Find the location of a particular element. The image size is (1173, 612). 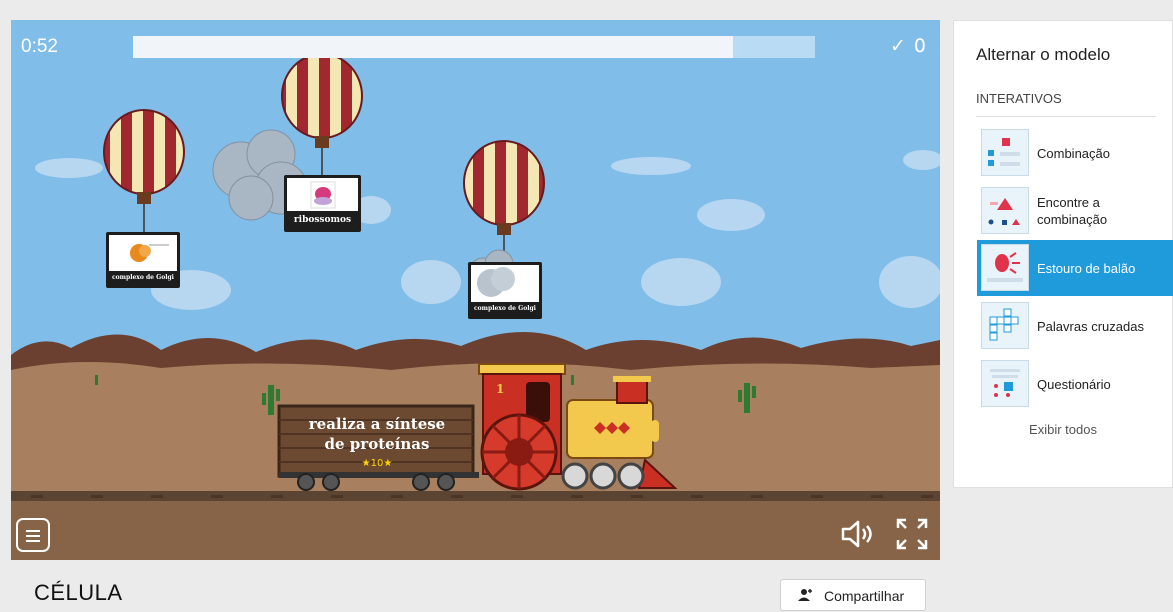

fullscreen-icon is located at coordinates (912, 534).